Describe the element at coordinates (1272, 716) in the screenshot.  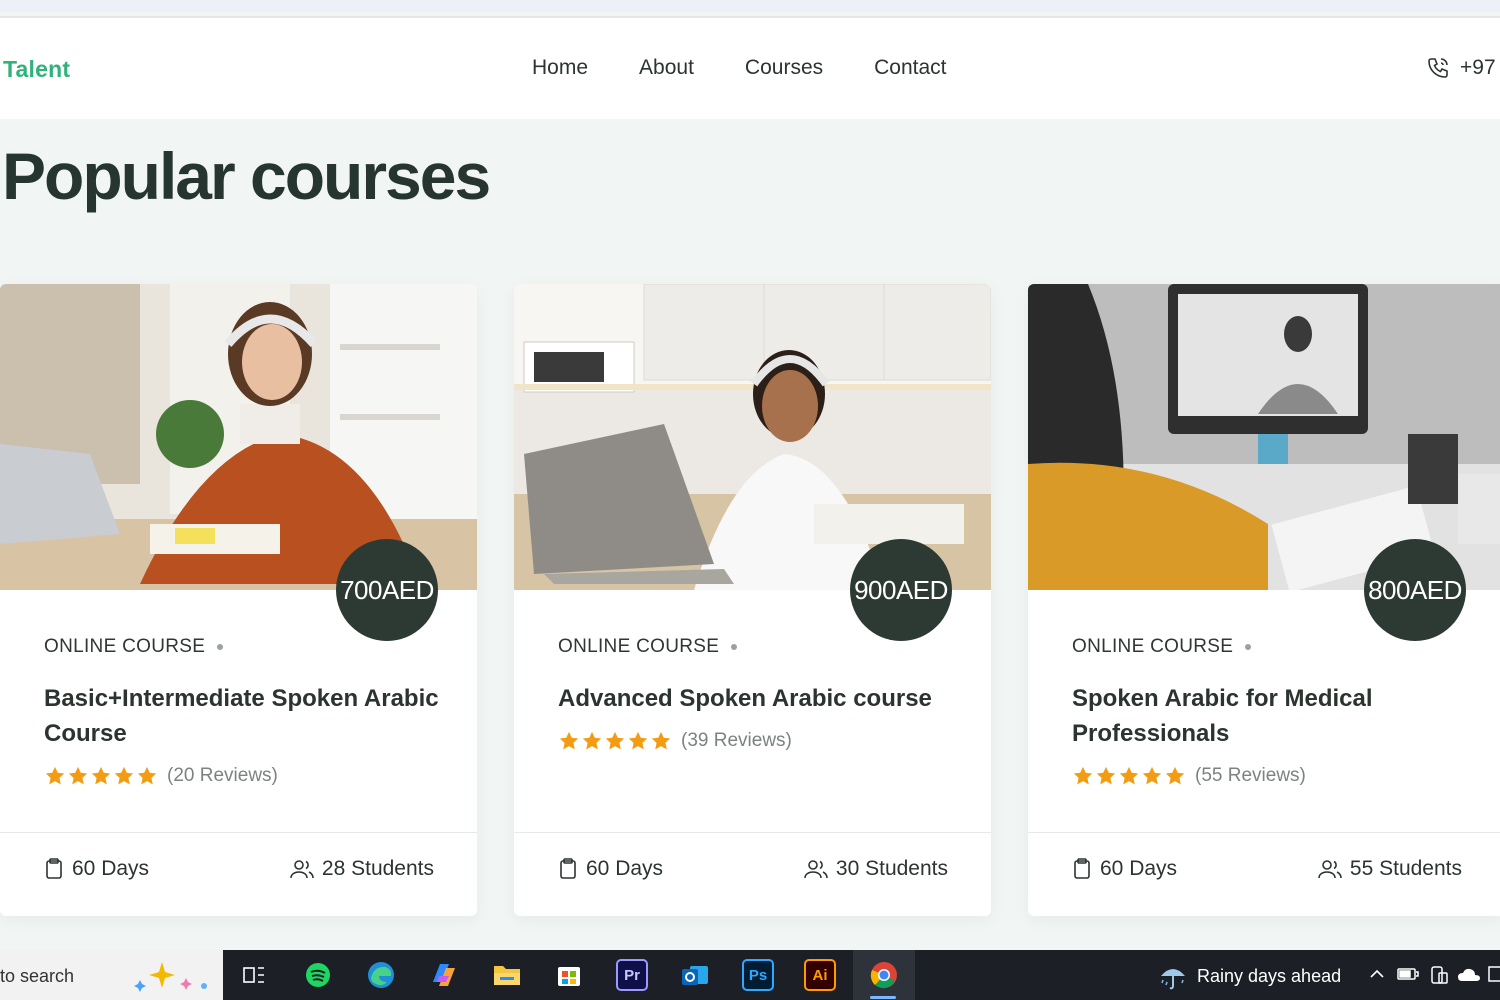
I see `course-title: Spoken Arabic for Medical Professionals` at that location.